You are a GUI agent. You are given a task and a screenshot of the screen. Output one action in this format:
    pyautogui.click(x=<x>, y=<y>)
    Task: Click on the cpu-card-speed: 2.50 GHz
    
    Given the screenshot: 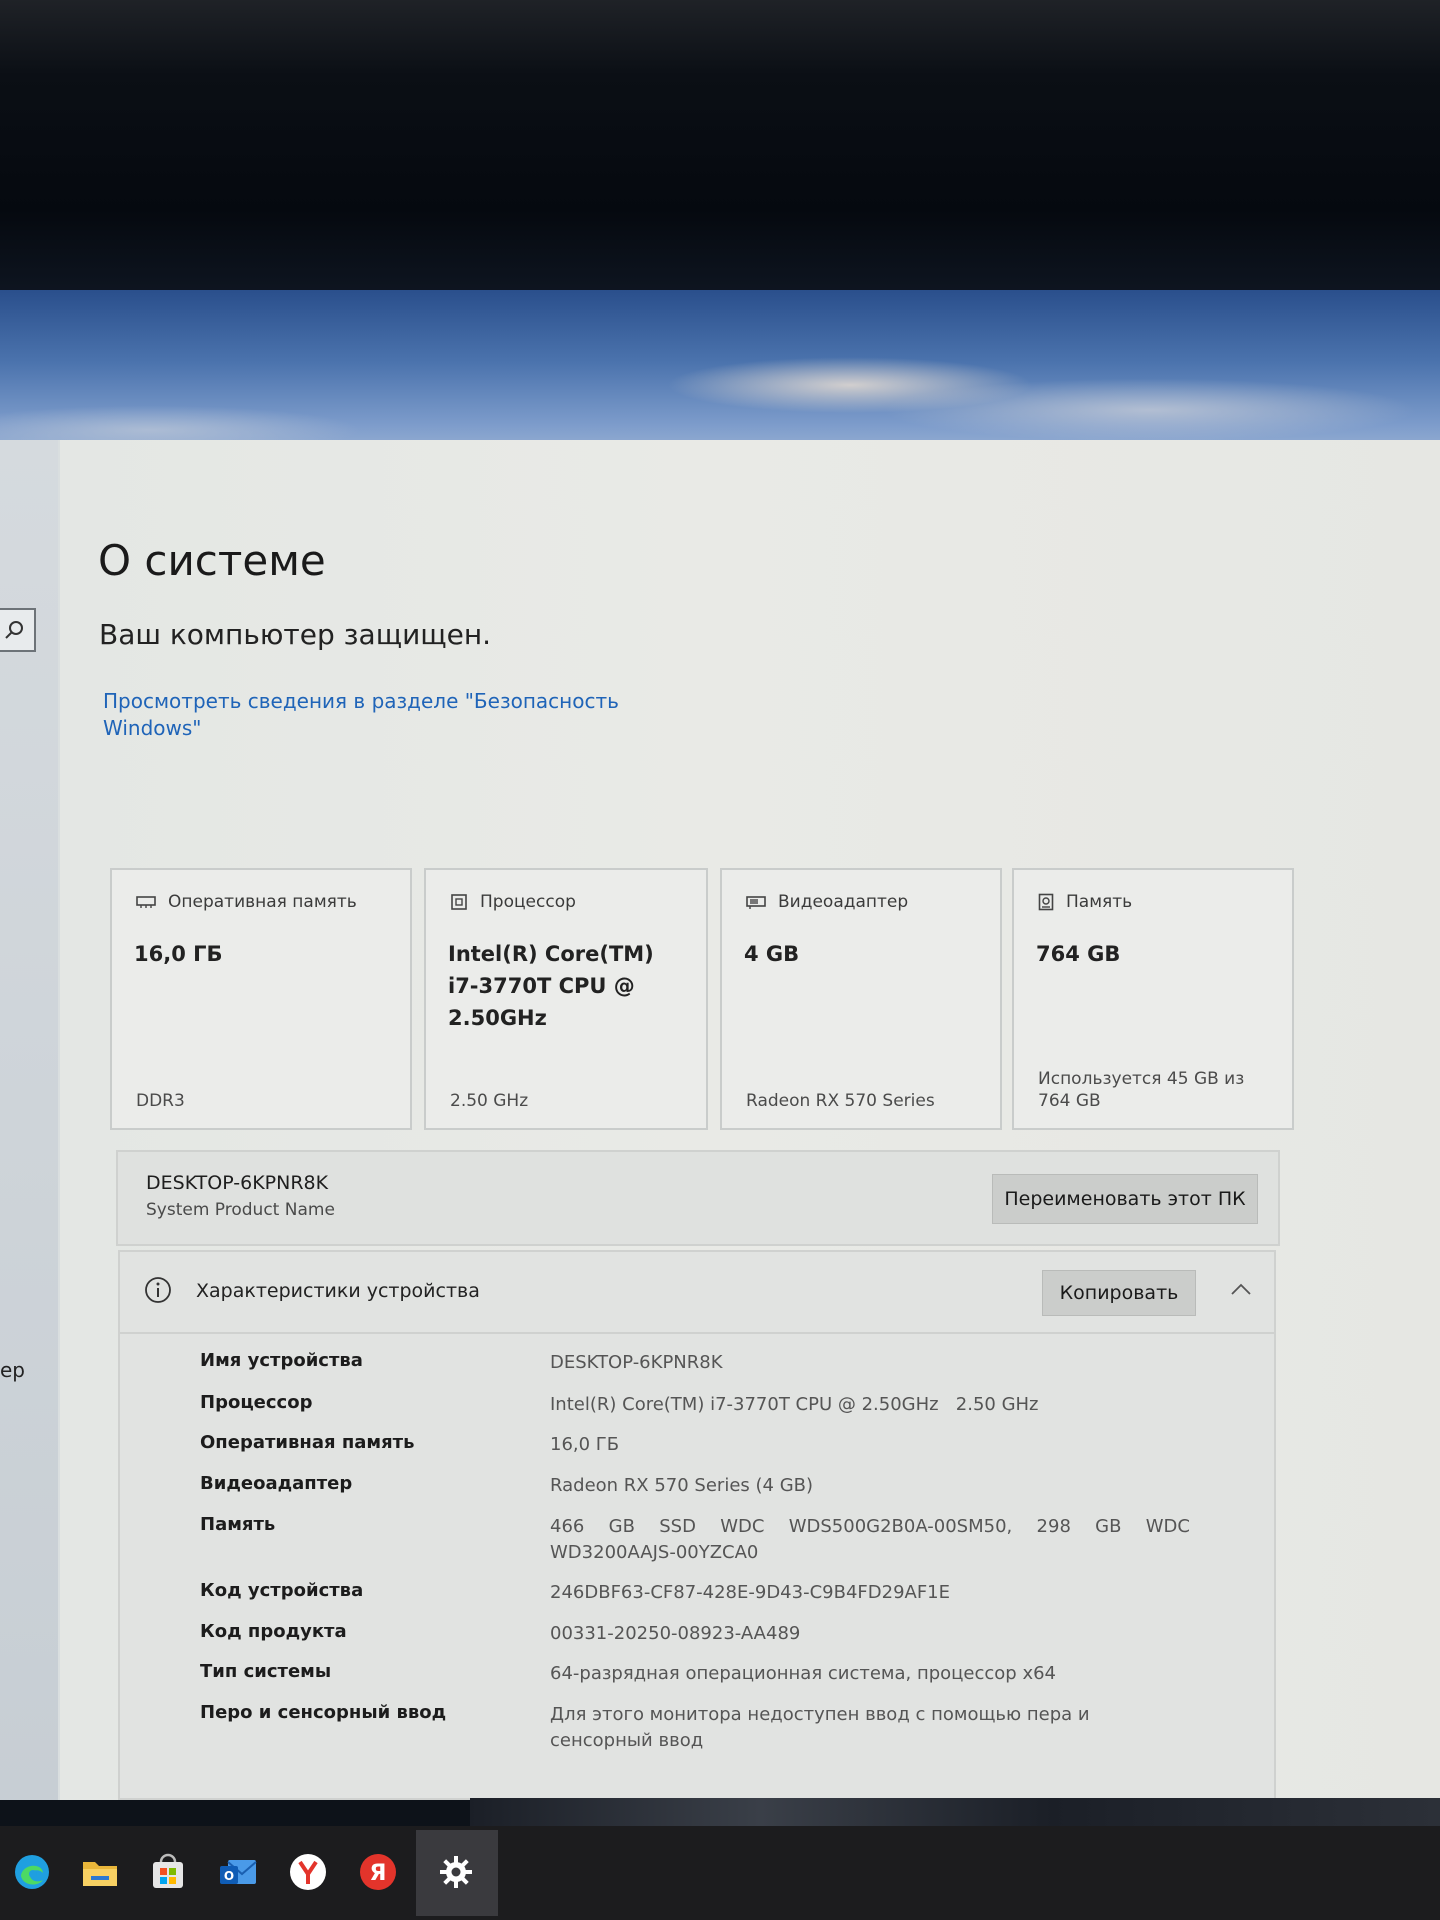 What is the action you would take?
    pyautogui.click(x=489, y=1101)
    